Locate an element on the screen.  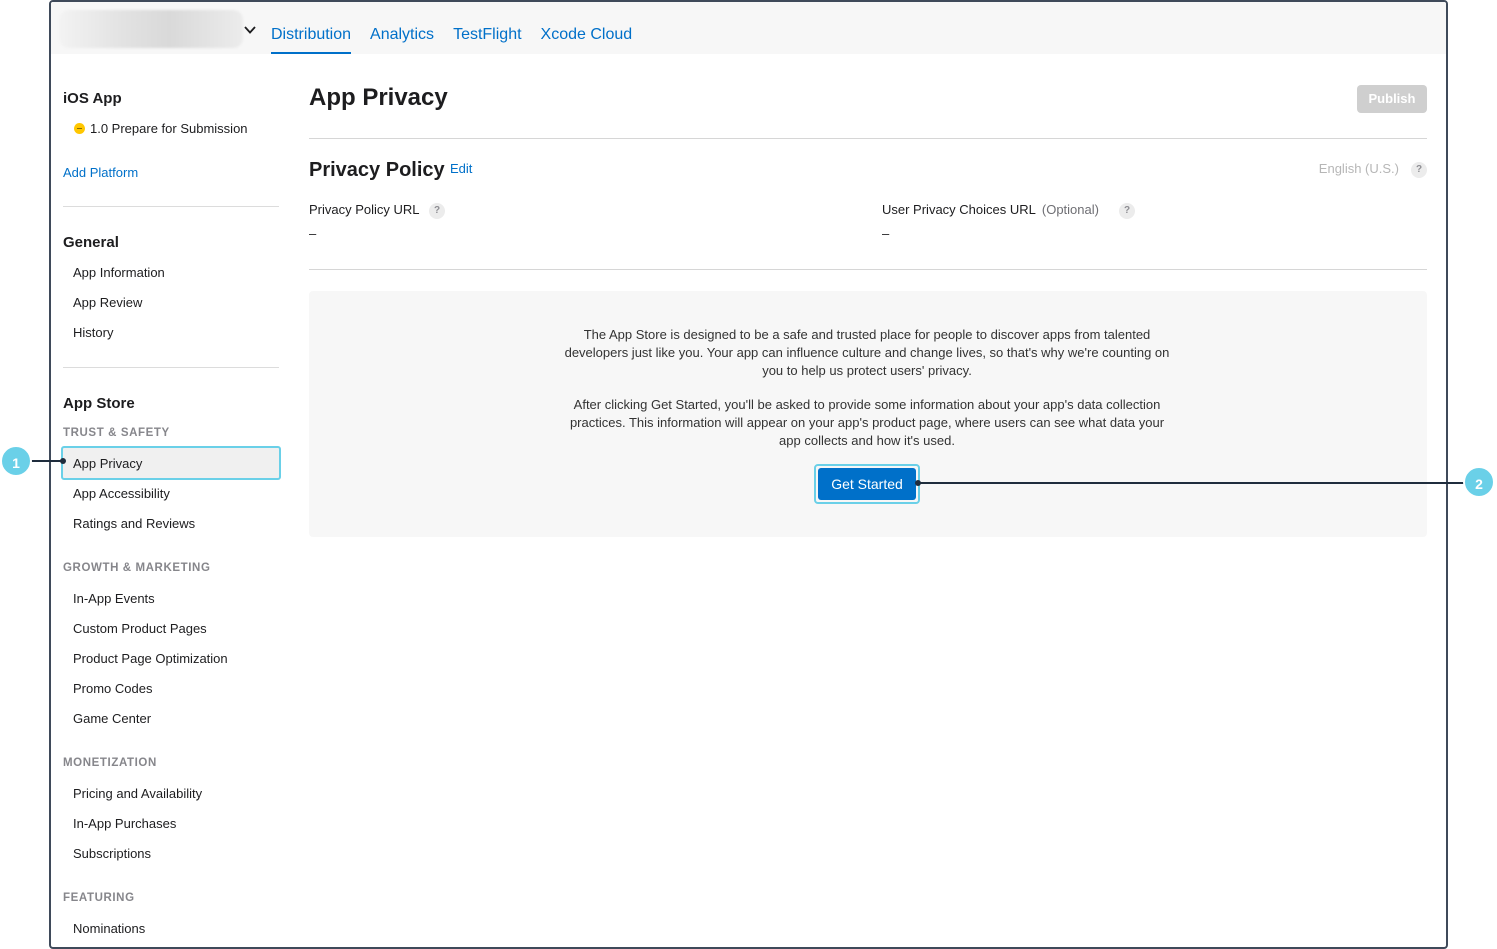
sidebar-item-promo-codes: Promo Codes is located at coordinates (112, 688).